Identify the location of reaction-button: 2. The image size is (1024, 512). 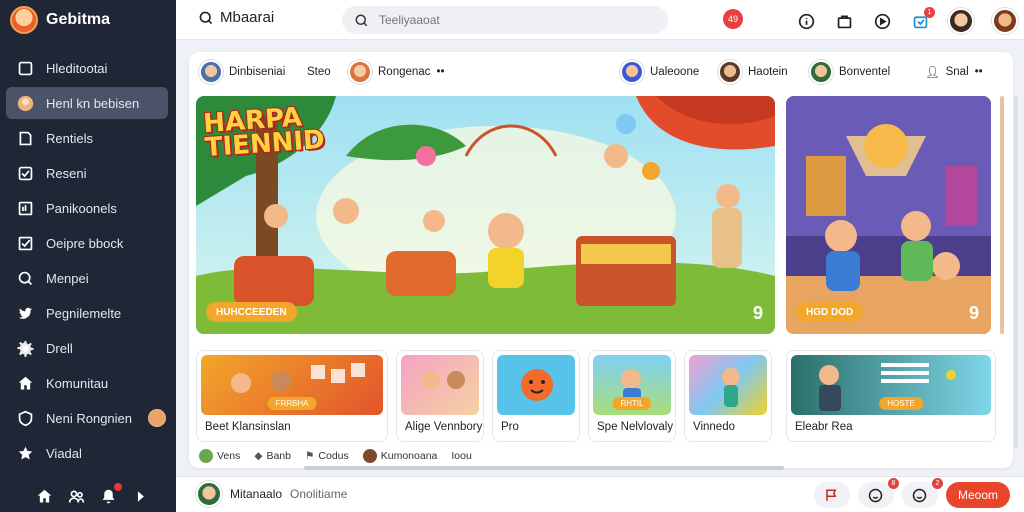
(922, 493).